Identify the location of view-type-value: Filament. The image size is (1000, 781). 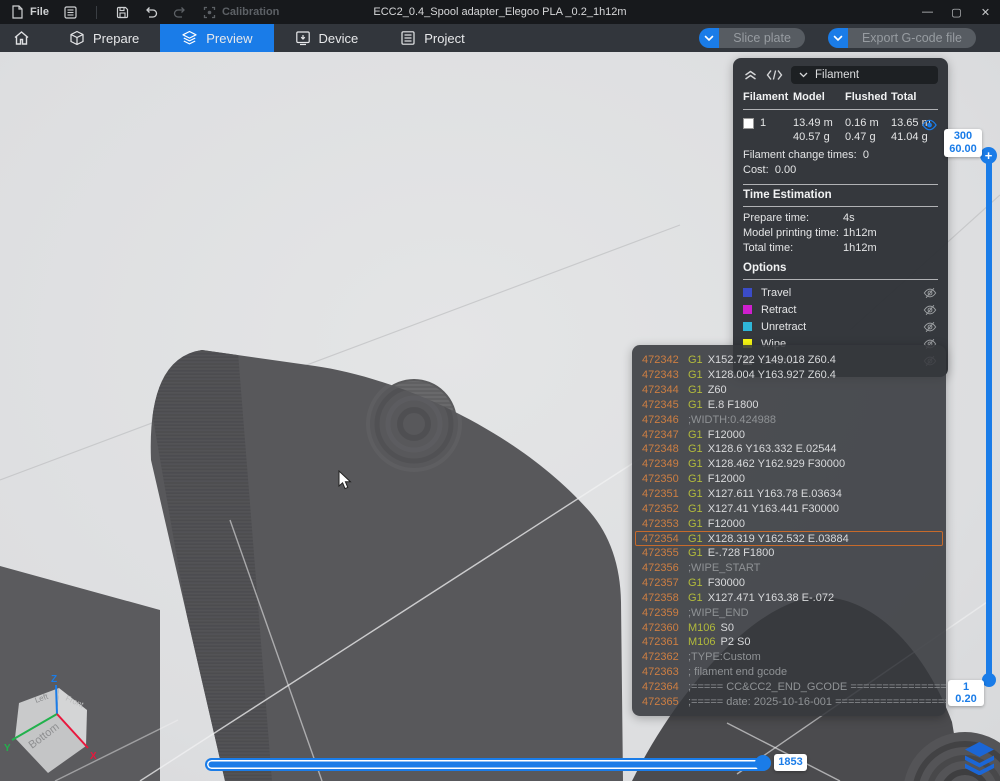
(837, 75).